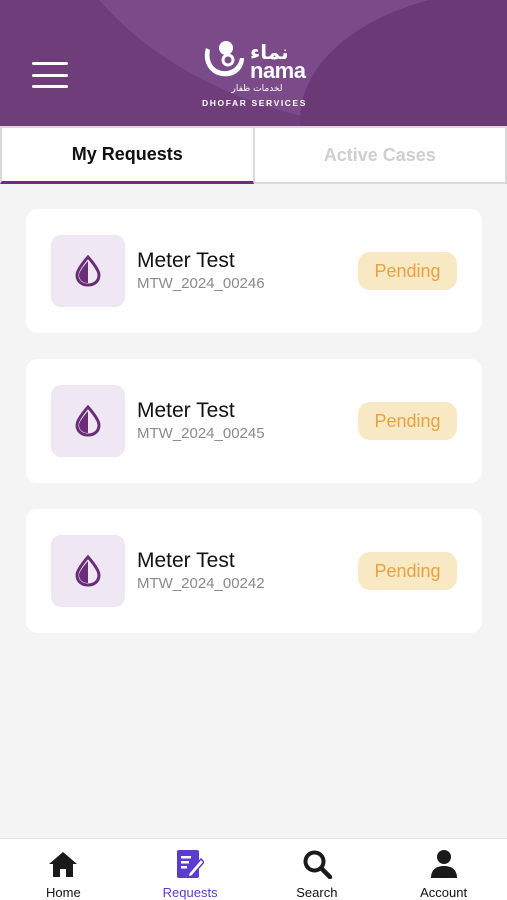  I want to click on tab-my-requests: My Requests, so click(127, 155).